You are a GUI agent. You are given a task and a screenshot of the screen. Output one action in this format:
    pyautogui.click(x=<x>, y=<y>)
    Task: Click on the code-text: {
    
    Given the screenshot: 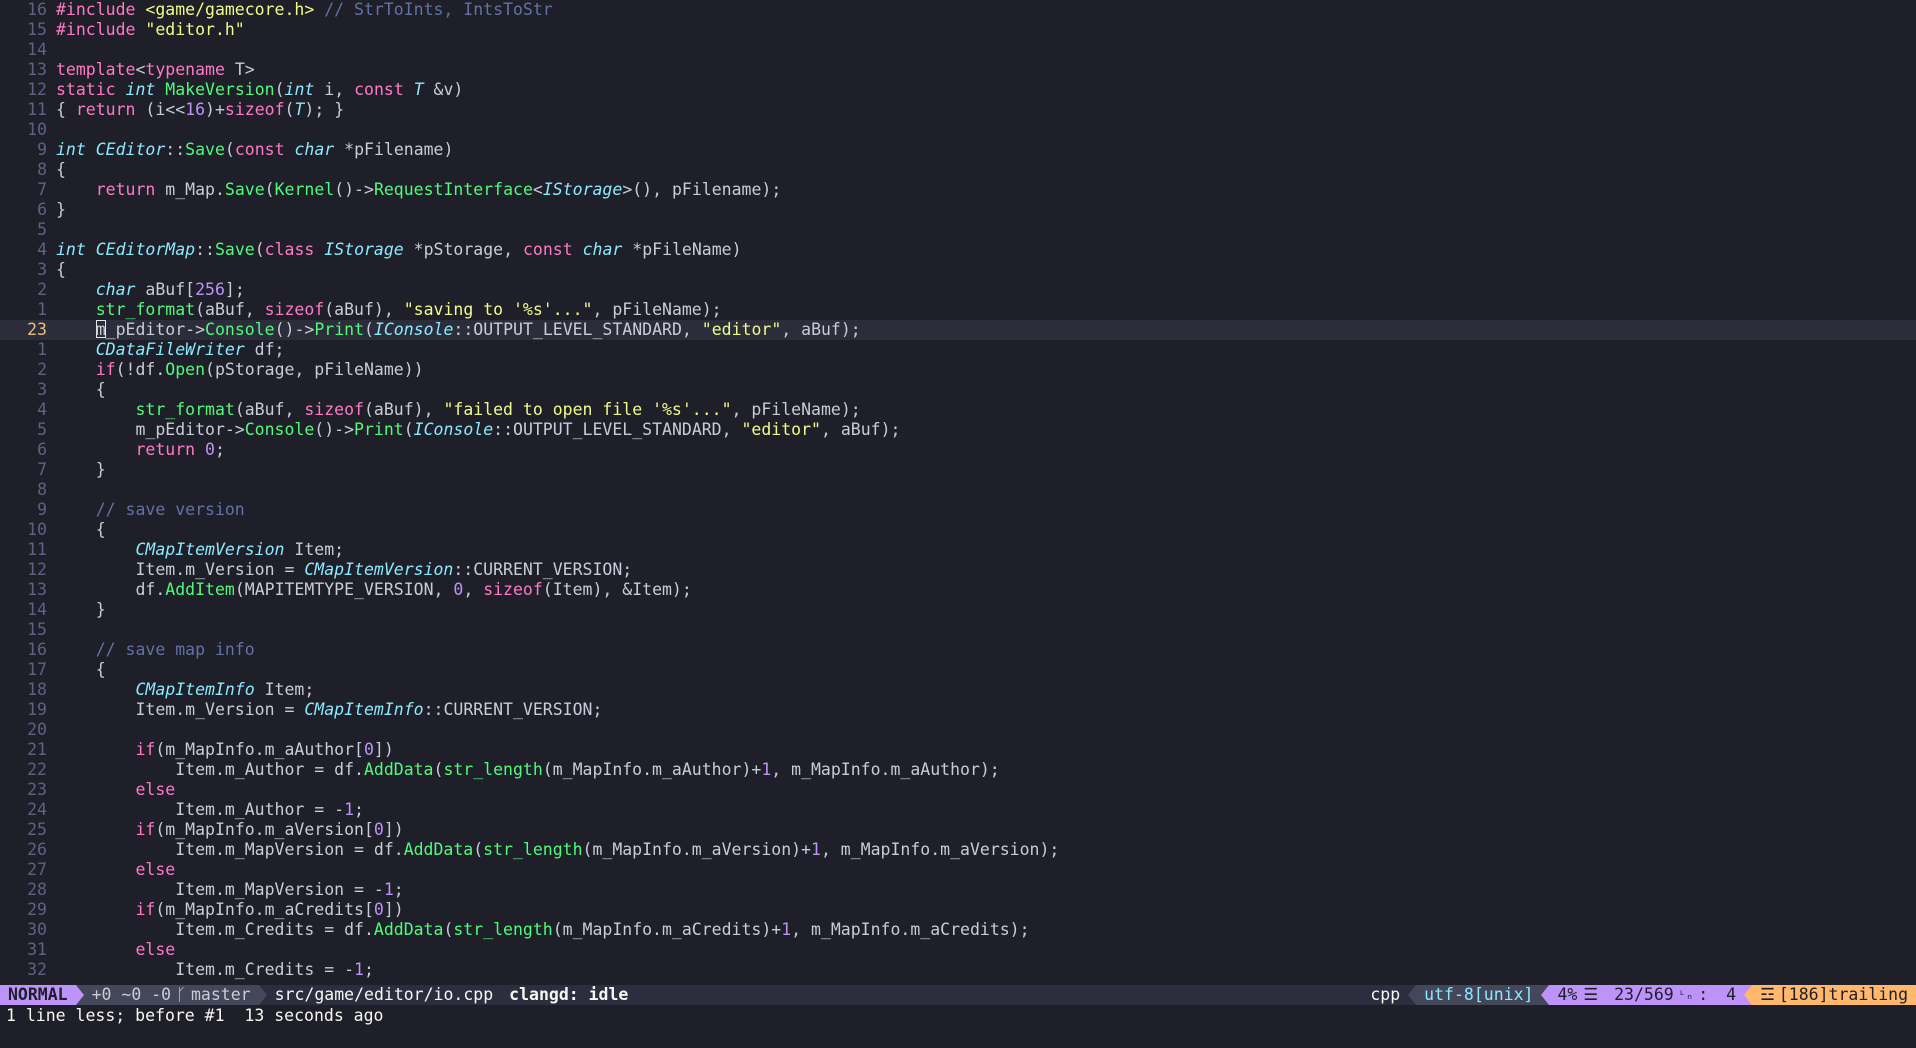 What is the action you would take?
    pyautogui.click(x=61, y=169)
    